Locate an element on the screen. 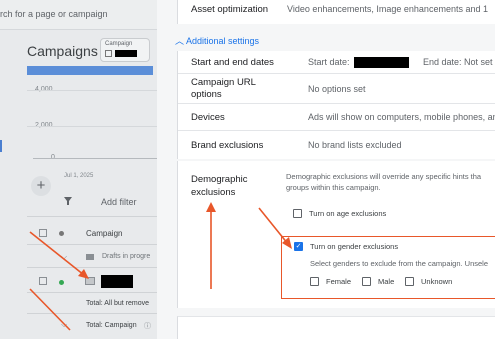 The height and width of the screenshot is (339, 495). filter-icon is located at coordinates (68, 201).